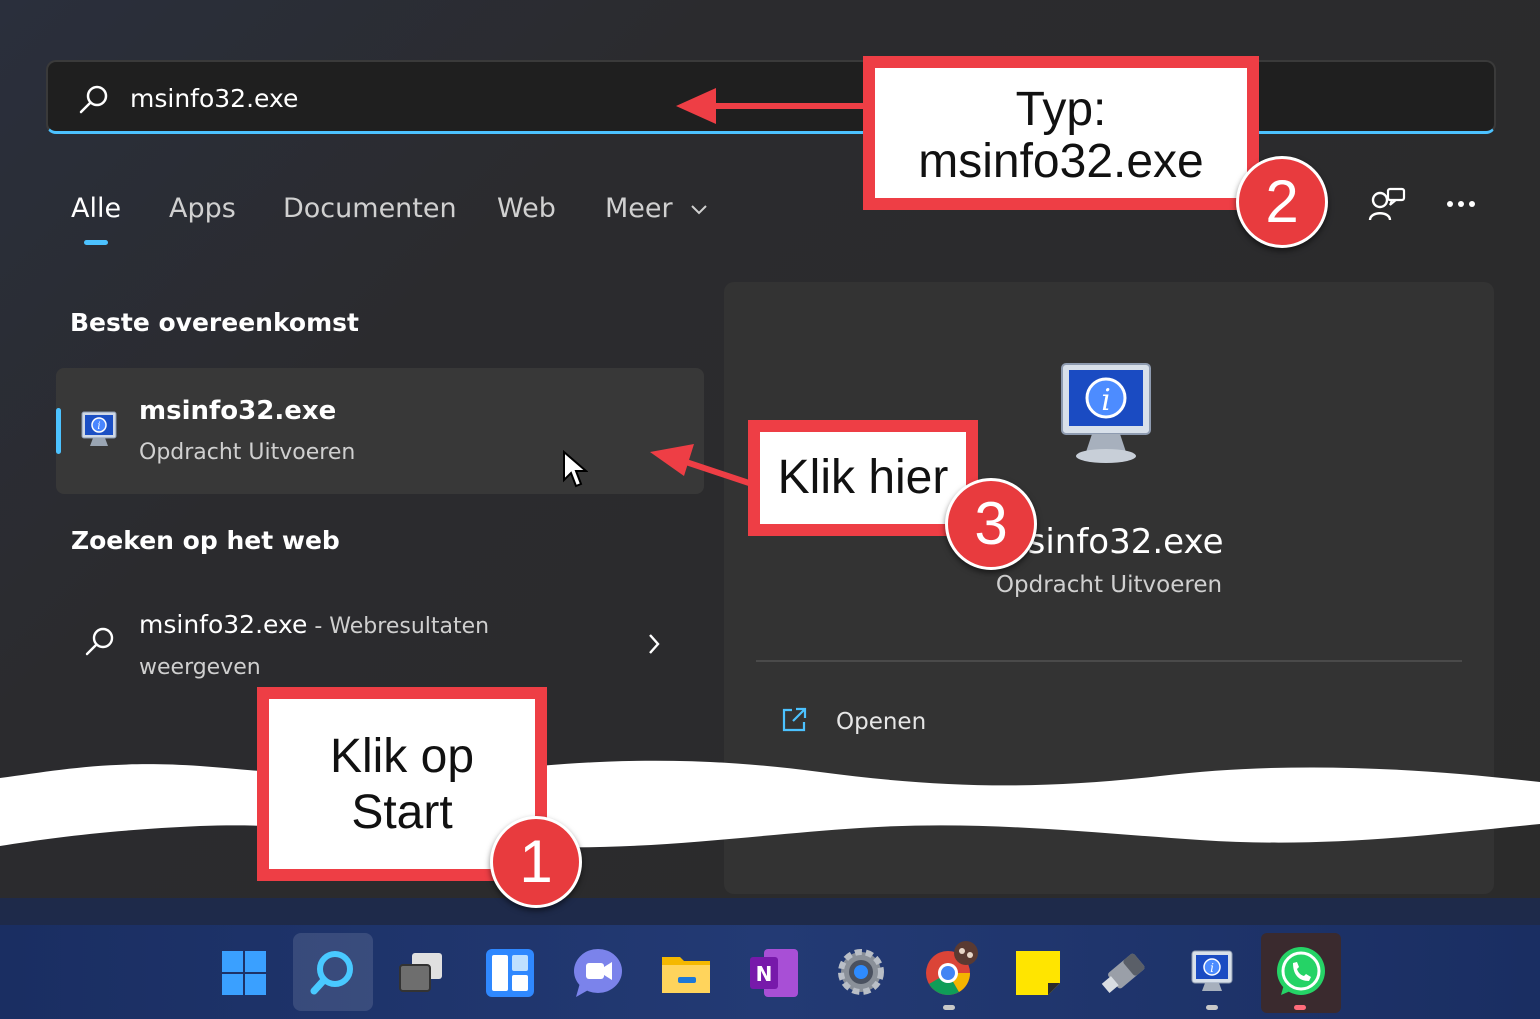 The image size is (1540, 1019). I want to click on callout-click-here: Klik hier, so click(863, 478).